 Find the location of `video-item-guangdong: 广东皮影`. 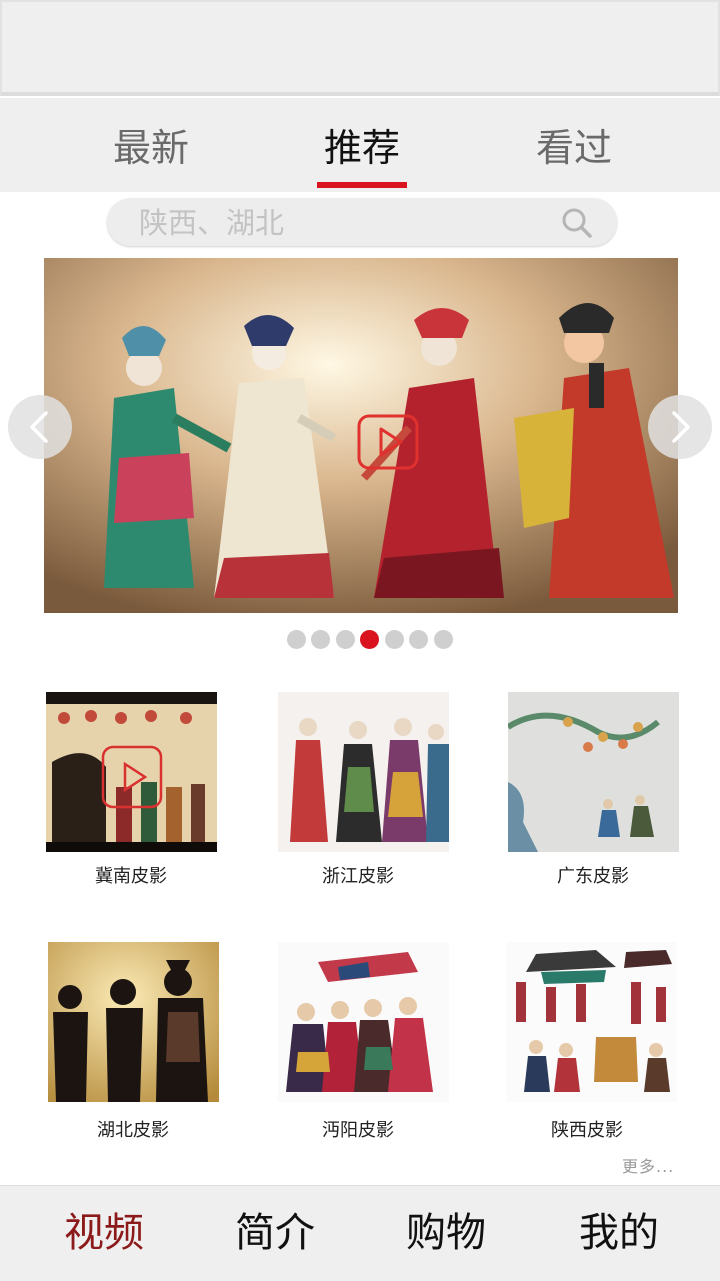

video-item-guangdong: 广东皮影 is located at coordinates (593, 790).